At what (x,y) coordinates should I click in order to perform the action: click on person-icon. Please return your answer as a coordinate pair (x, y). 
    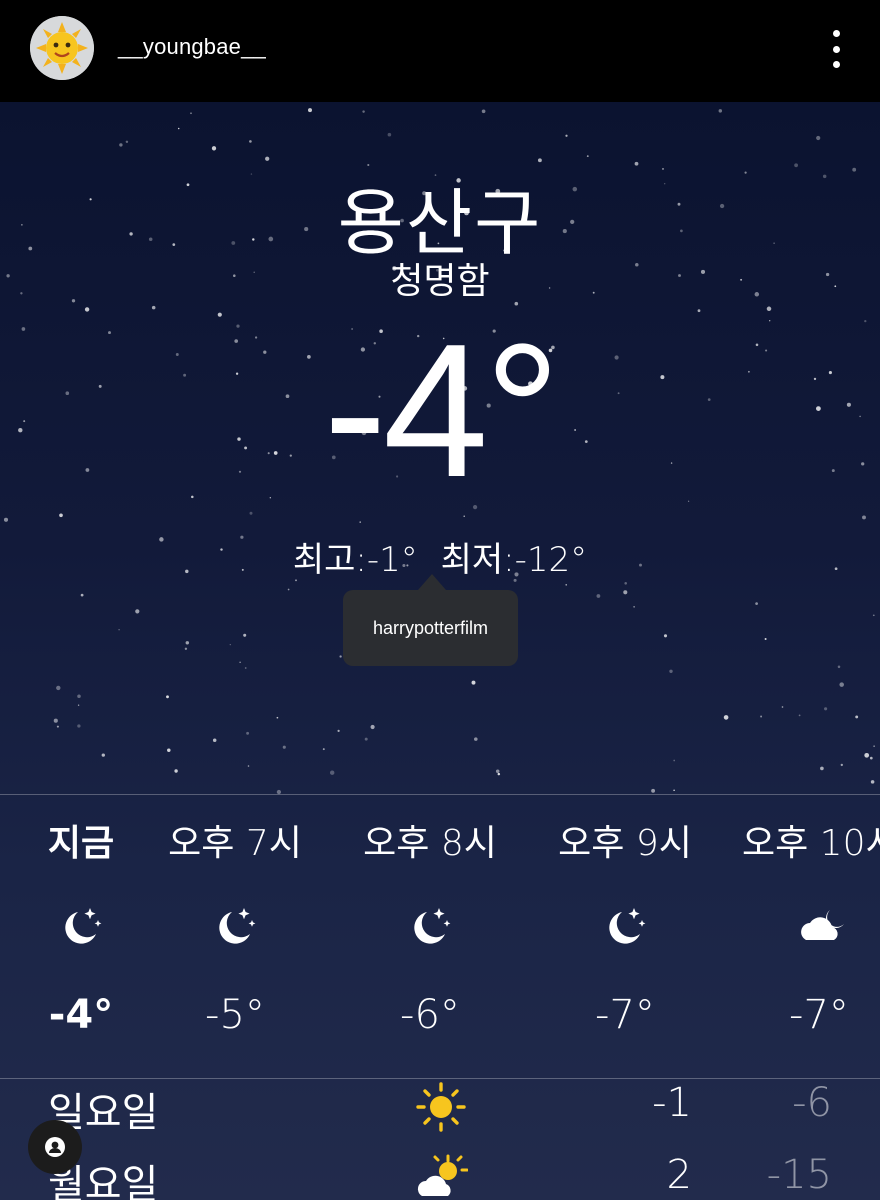
    Looking at the image, I should click on (55, 1147).